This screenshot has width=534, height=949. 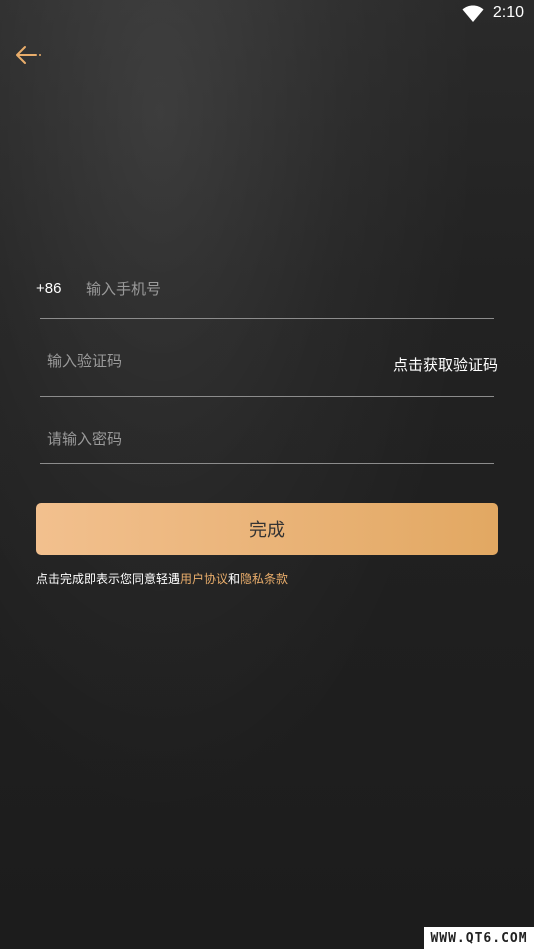 I want to click on submit-button: 完成, so click(x=267, y=529).